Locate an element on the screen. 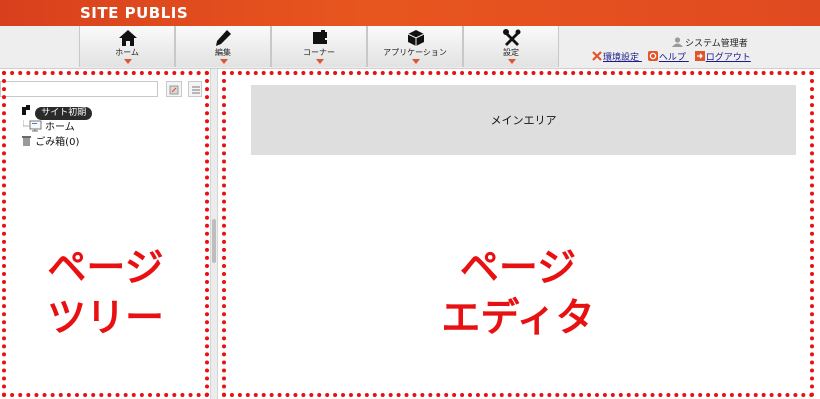 This screenshot has height=399, width=820. menu-application-label: アプリケーション is located at coordinates (415, 52).